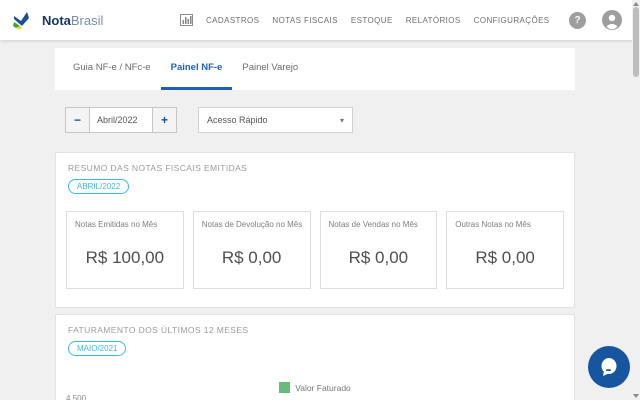  I want to click on chevron-down-icon: ▾, so click(341, 120).